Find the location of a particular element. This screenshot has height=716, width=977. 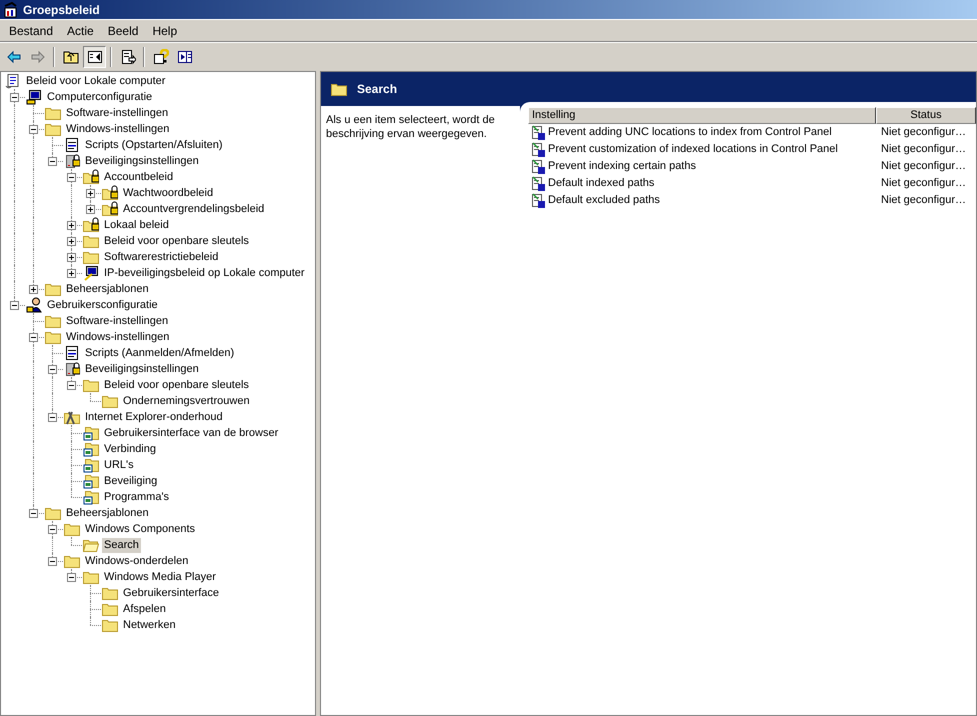

tree-pane-button is located at coordinates (94, 57).